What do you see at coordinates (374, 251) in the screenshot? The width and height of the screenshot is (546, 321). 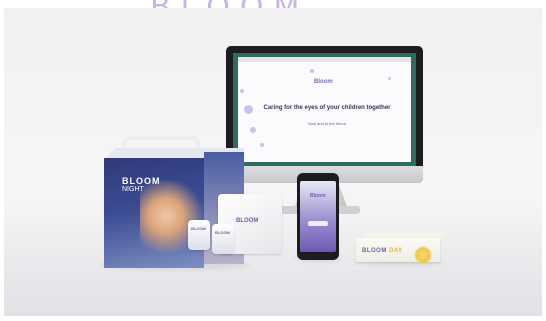 I see `daybox-logo-bloom: BLOOM` at bounding box center [374, 251].